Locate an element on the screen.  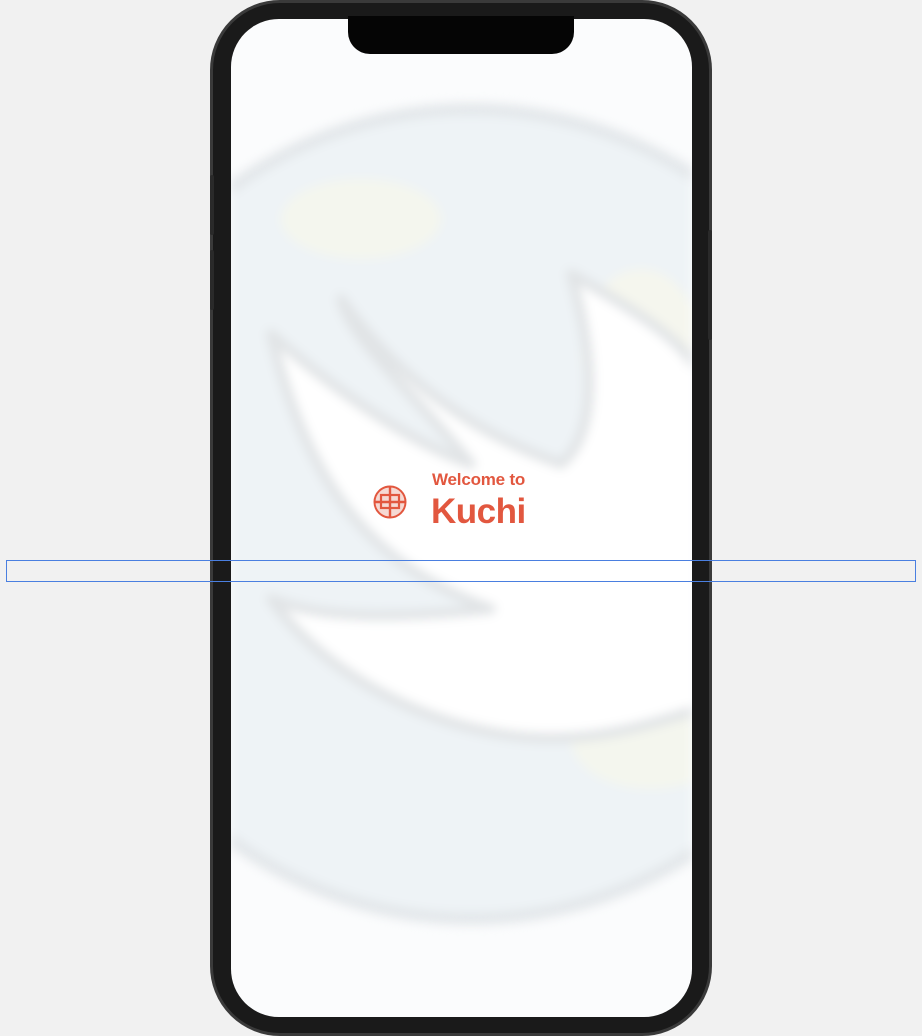
welcome-label: Welcome to is located at coordinates (479, 479).